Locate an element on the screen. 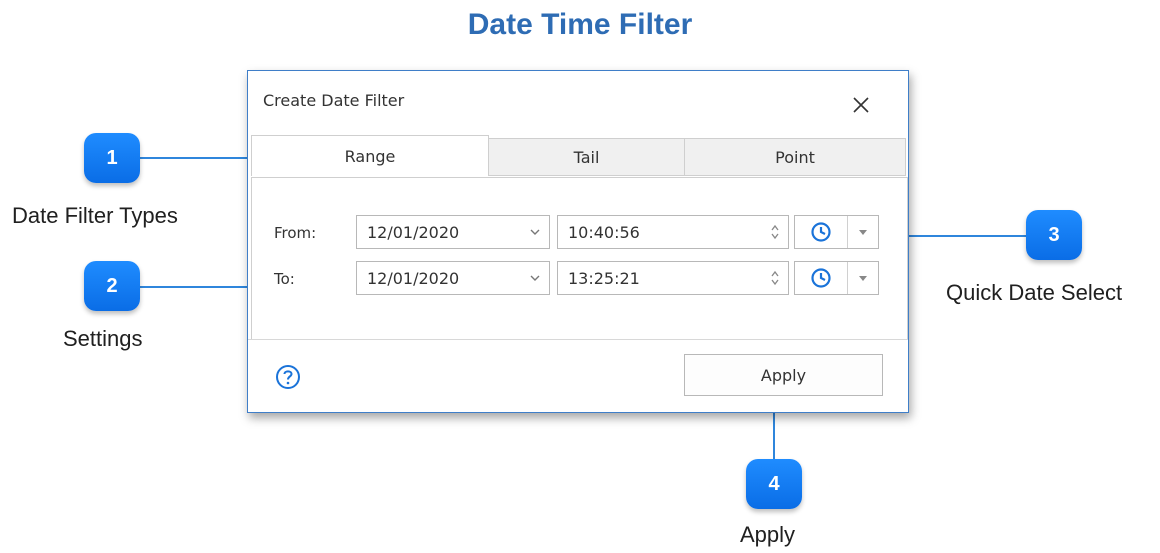  help-icon is located at coordinates (288, 377).